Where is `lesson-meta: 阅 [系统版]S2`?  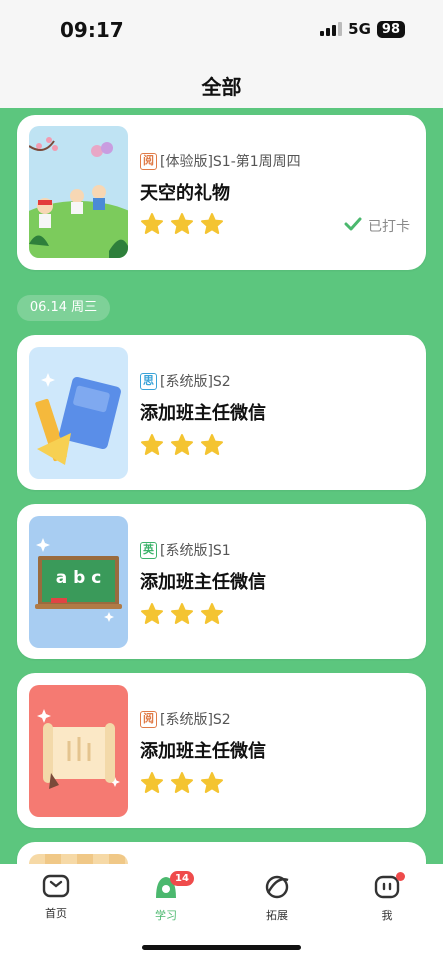
lesson-meta: 阅 [系统版]S2 is located at coordinates (185, 719).